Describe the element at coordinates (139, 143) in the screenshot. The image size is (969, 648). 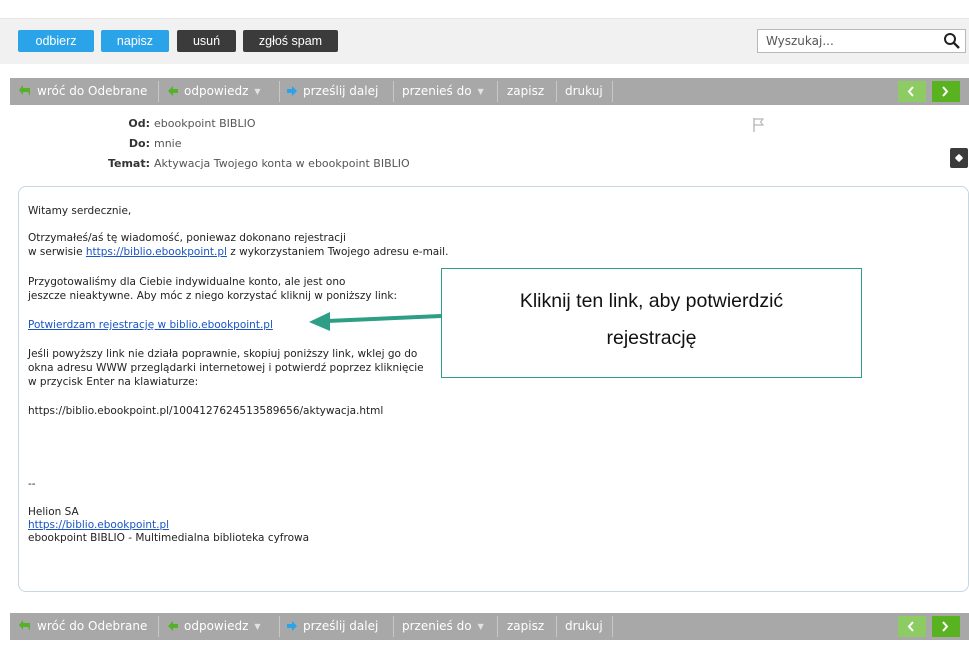
I see `to-label: Do:` at that location.